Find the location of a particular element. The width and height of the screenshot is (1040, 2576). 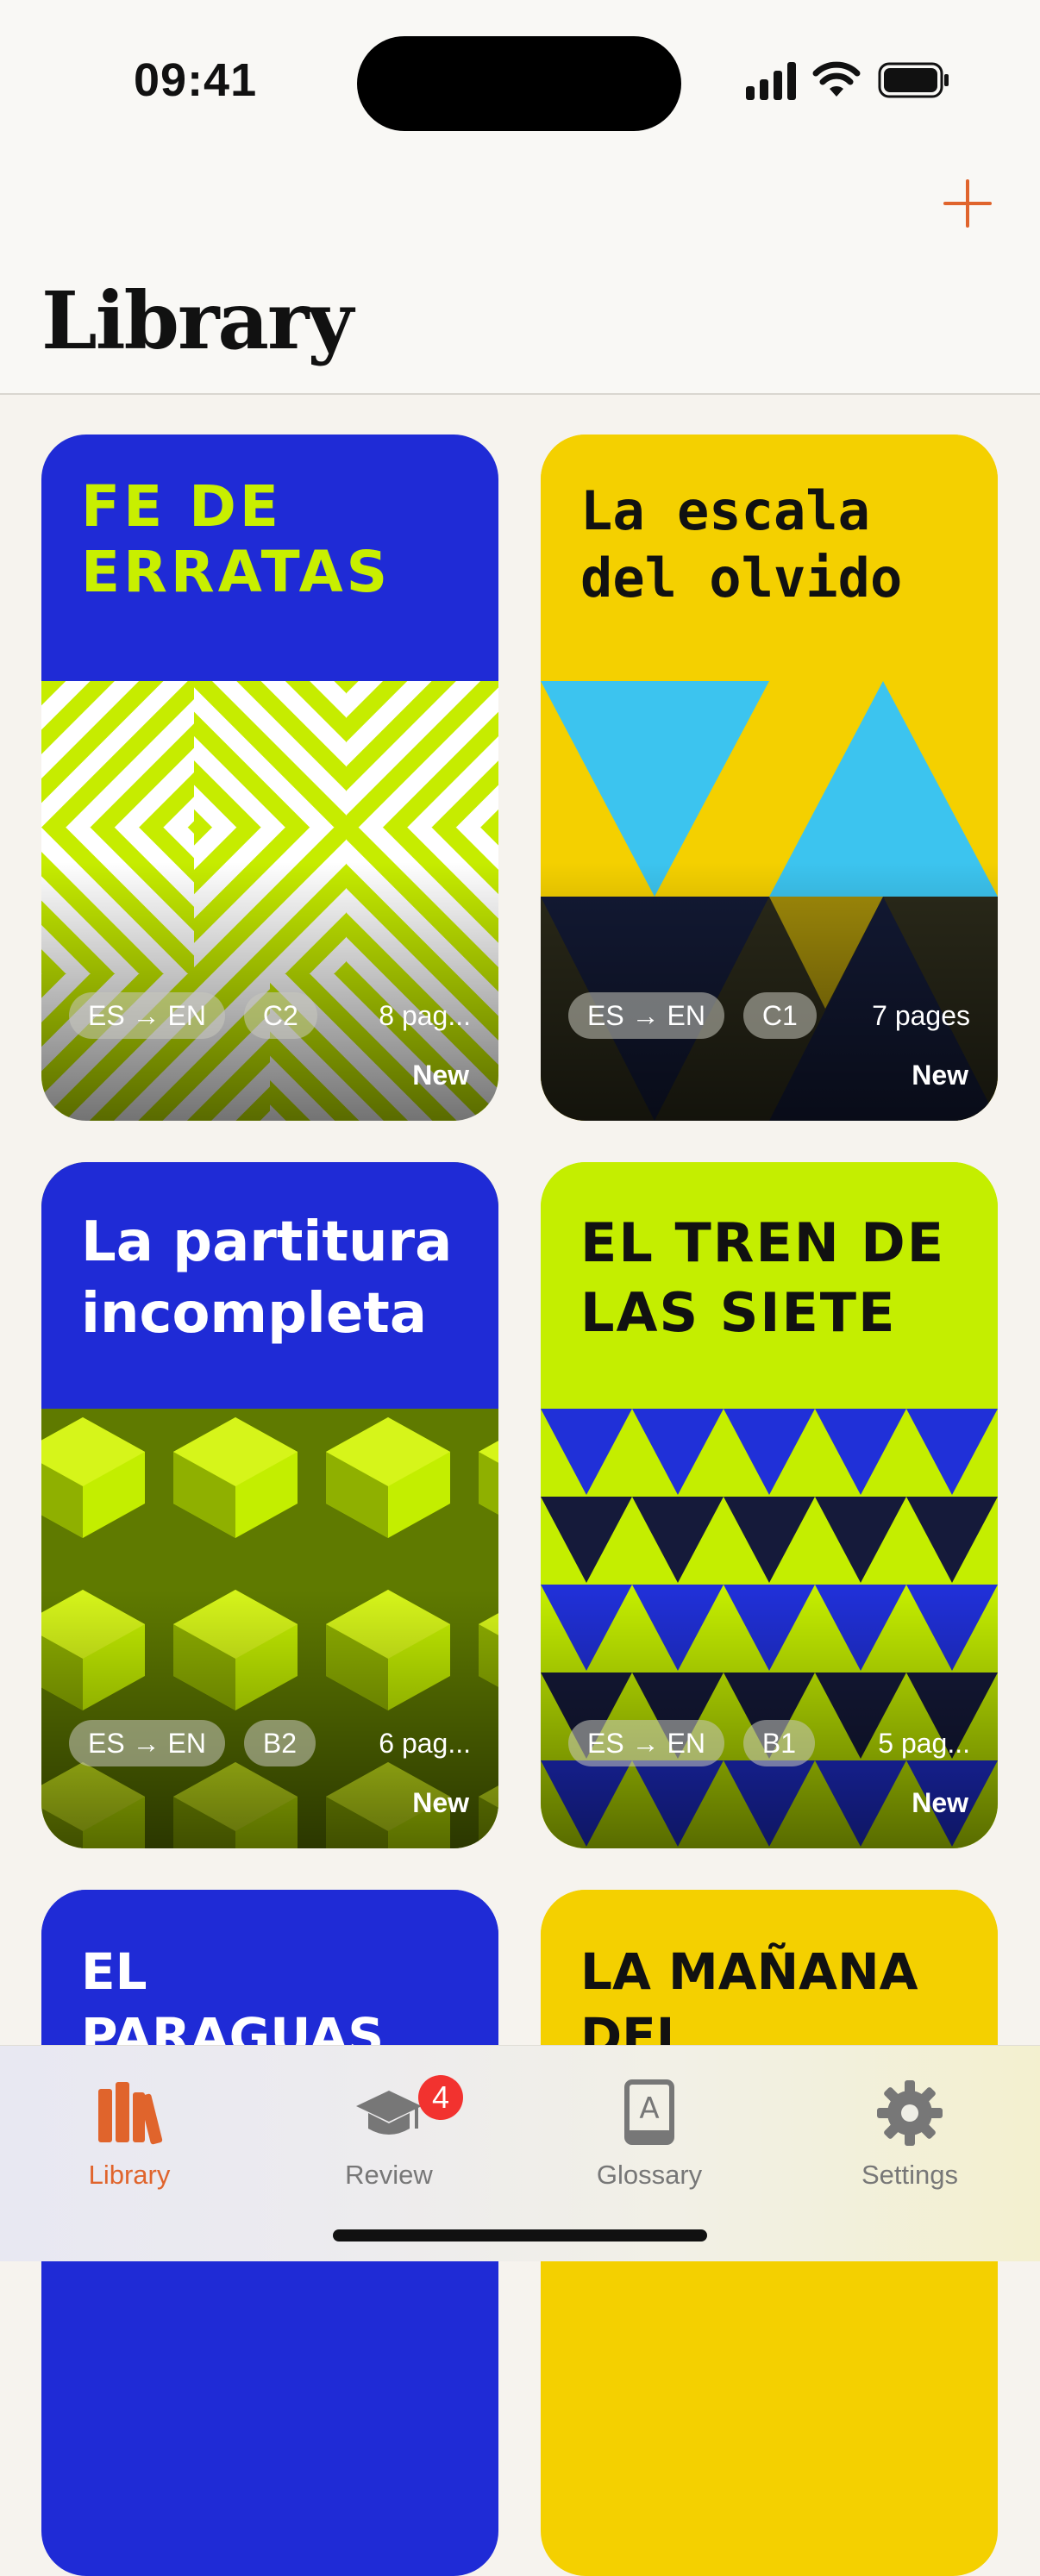

book-cover-top: La escala del olvido is located at coordinates (769, 558).